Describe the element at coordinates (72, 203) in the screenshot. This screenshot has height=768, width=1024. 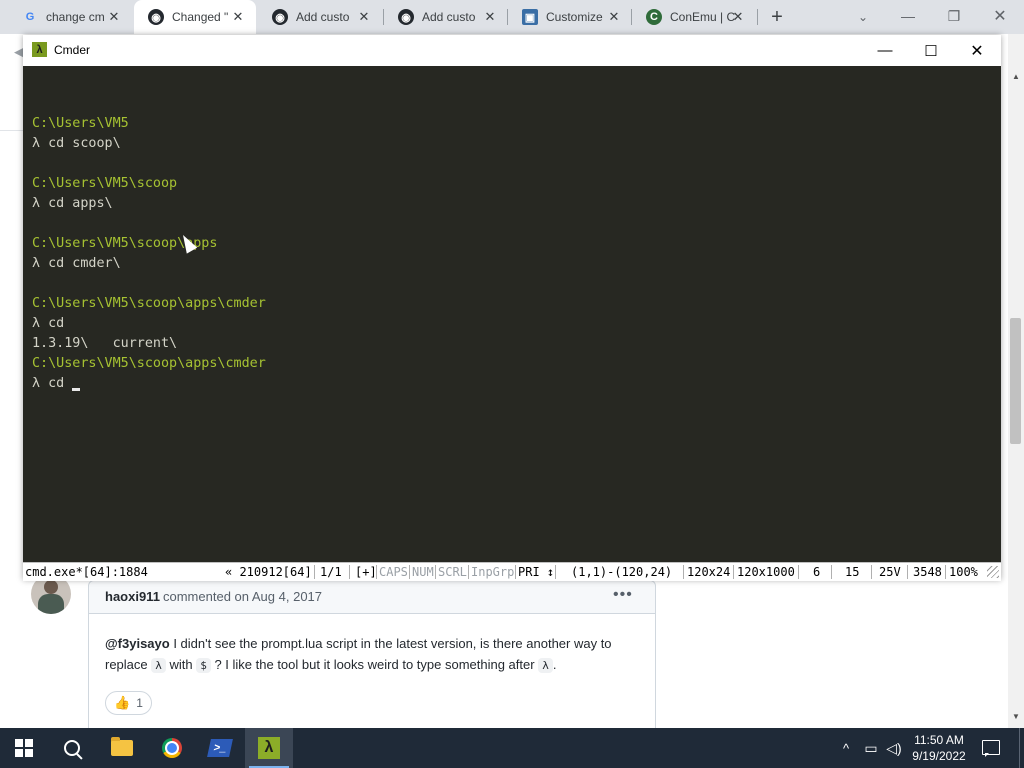
I see `console-command: λ cd apps\` at that location.